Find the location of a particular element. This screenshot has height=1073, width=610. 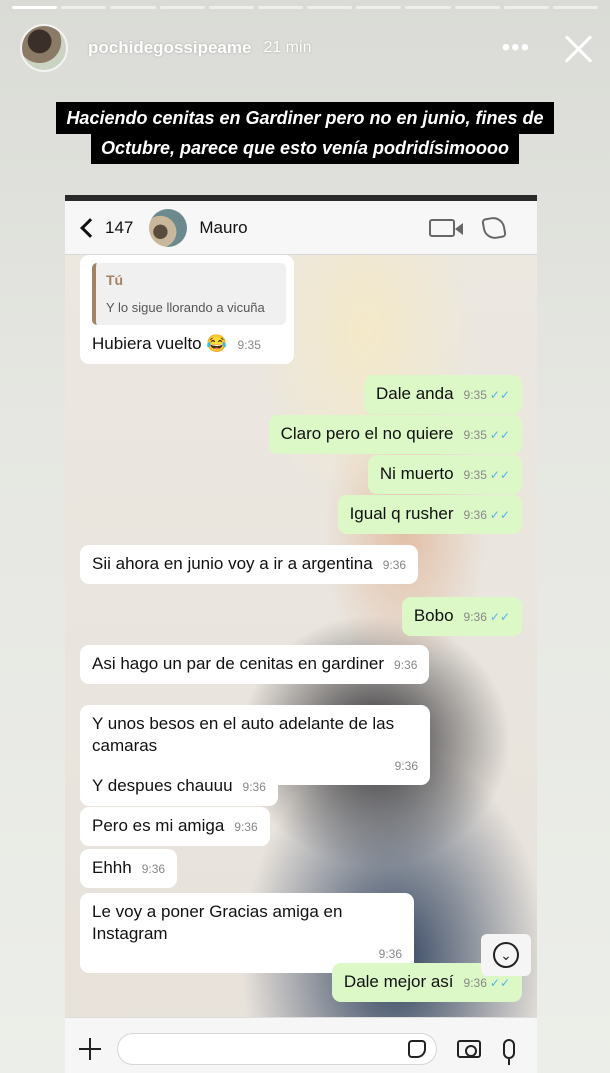

message-input is located at coordinates (277, 1048).